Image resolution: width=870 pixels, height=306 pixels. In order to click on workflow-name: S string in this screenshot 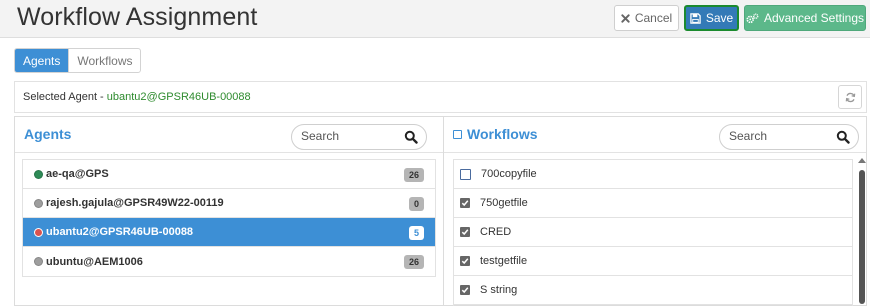, I will do `click(499, 290)`.